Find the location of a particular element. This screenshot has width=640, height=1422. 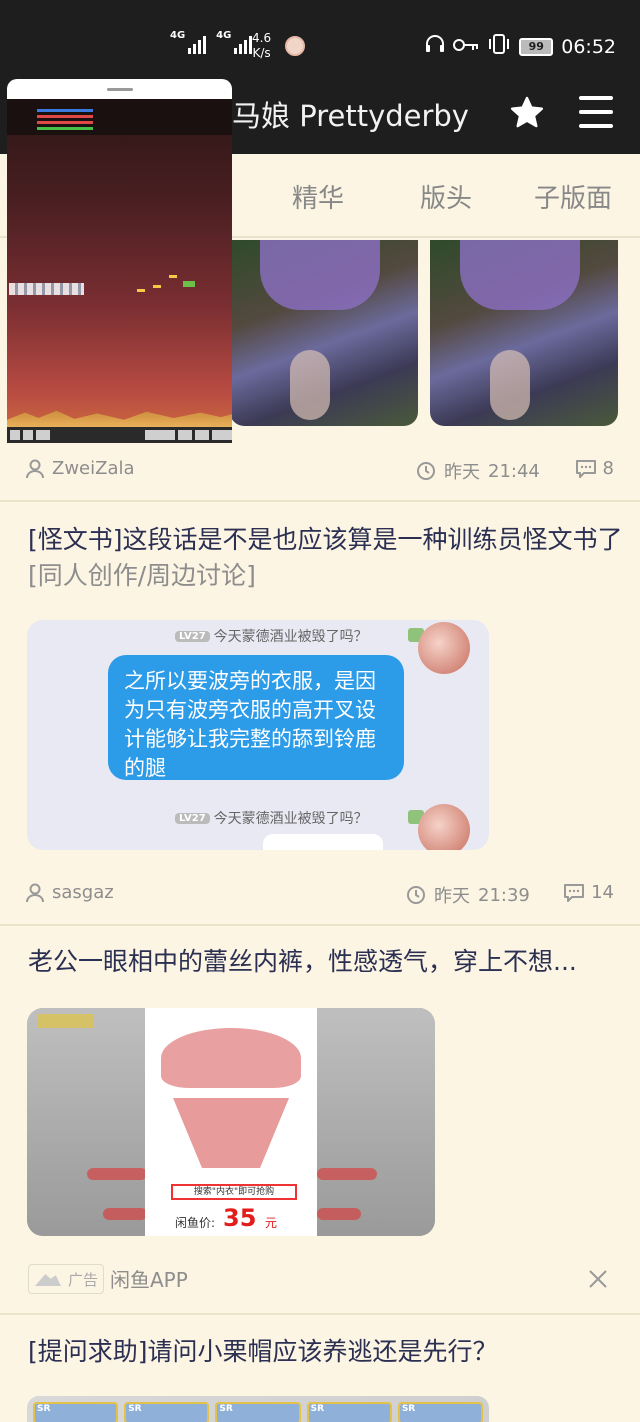

menu-icon is located at coordinates (596, 98).